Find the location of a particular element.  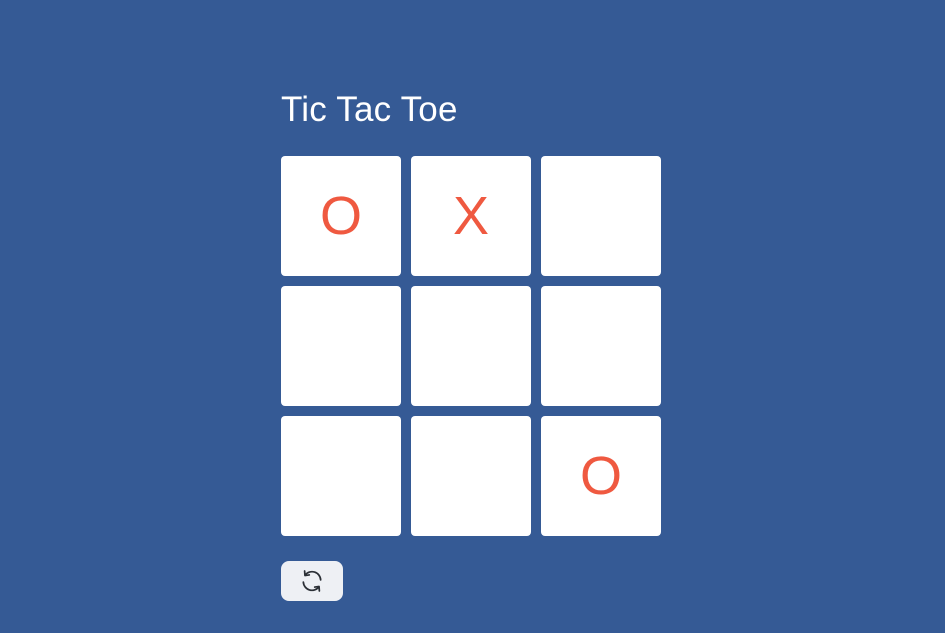

game-title: Tic Tac Toe is located at coordinates (369, 109).